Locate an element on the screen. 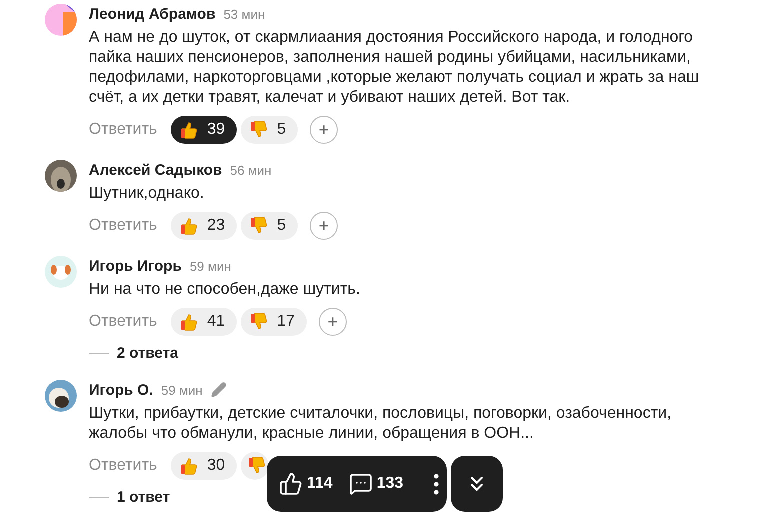 The height and width of the screenshot is (522, 758). replies-link: 2 ответа is located at coordinates (148, 353).